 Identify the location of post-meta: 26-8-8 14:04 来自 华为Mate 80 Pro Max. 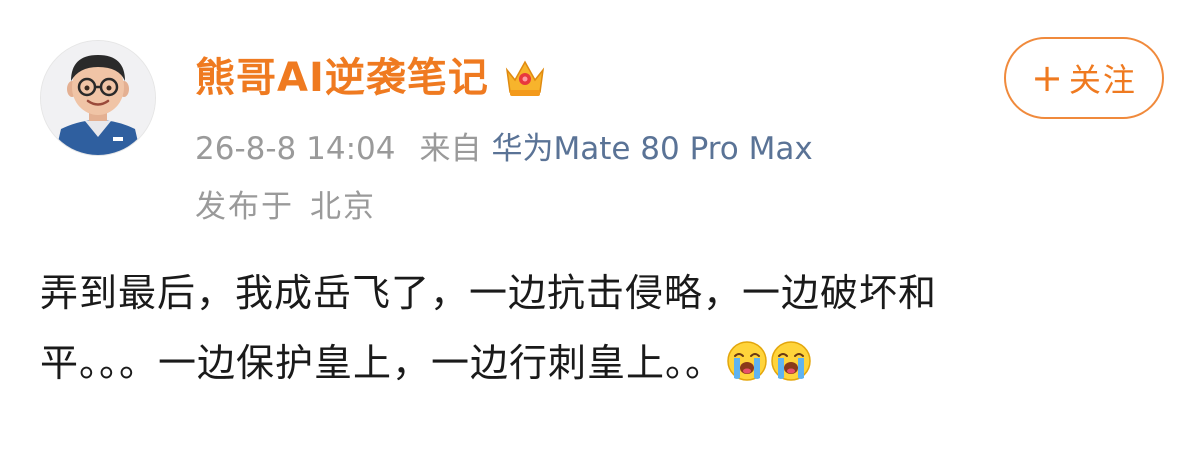
(504, 149).